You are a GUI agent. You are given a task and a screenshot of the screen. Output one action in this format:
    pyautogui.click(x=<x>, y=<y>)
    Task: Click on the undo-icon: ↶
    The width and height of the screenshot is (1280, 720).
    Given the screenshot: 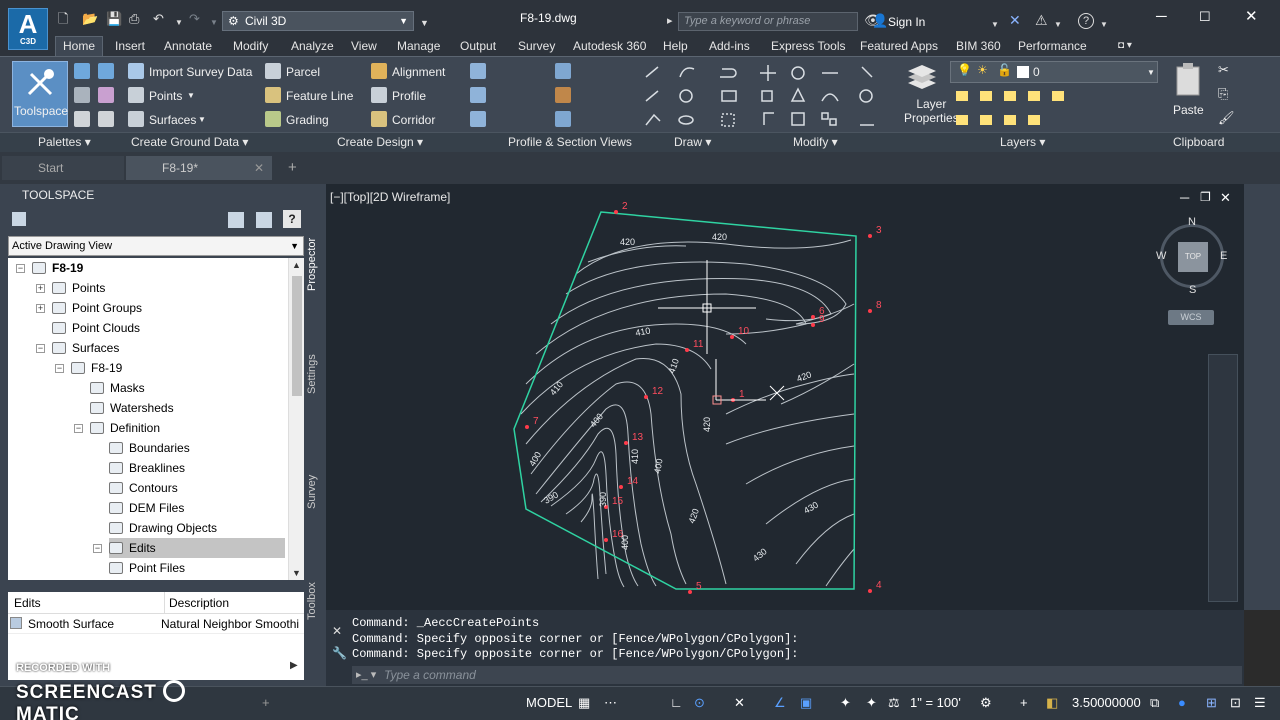 What is the action you would take?
    pyautogui.click(x=158, y=19)
    